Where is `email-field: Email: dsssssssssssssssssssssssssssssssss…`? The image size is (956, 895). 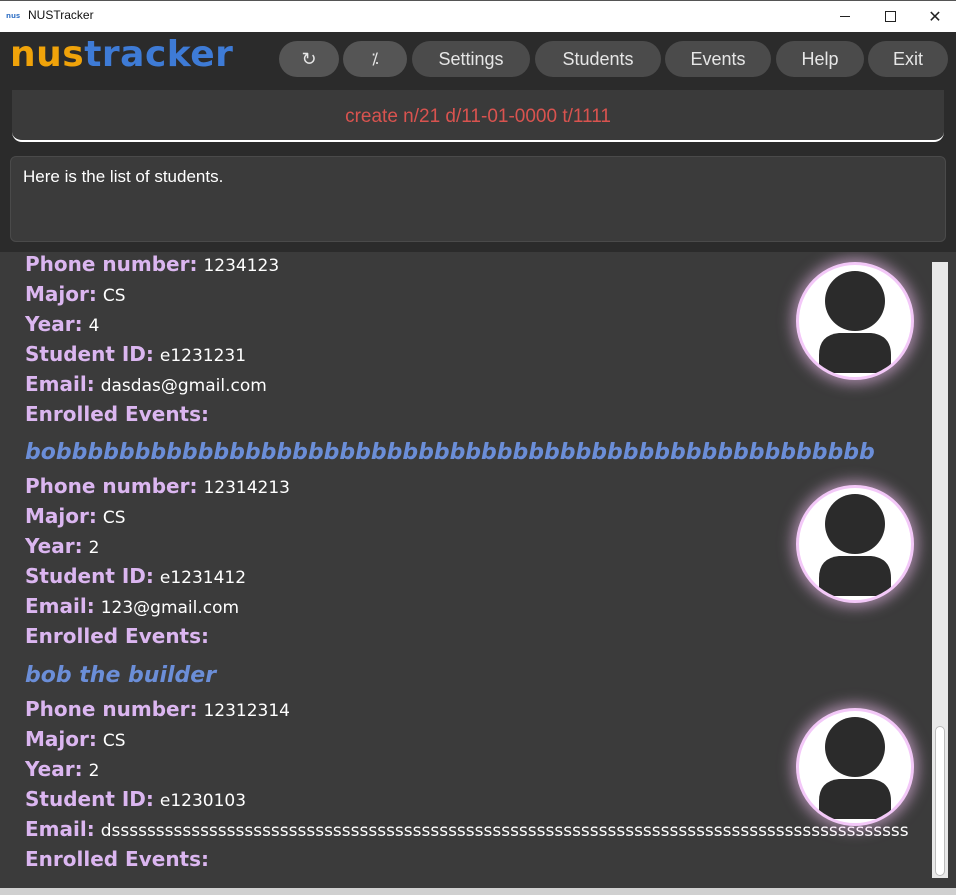 email-field: Email: dsssssssssssssssssssssssssssssssss… is located at coordinates (467, 829).